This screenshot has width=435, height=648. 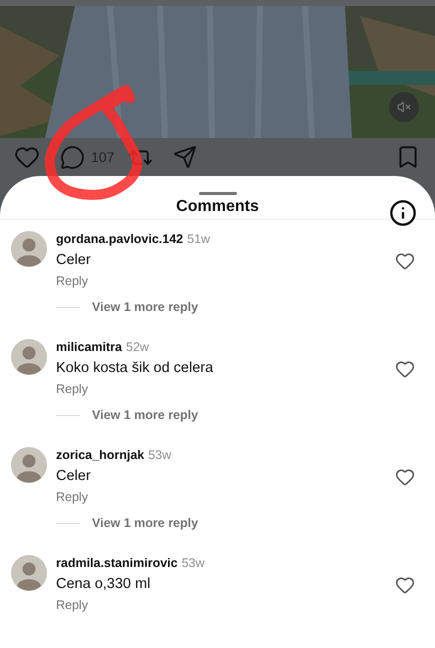 I want to click on drag-handle, so click(x=217, y=193).